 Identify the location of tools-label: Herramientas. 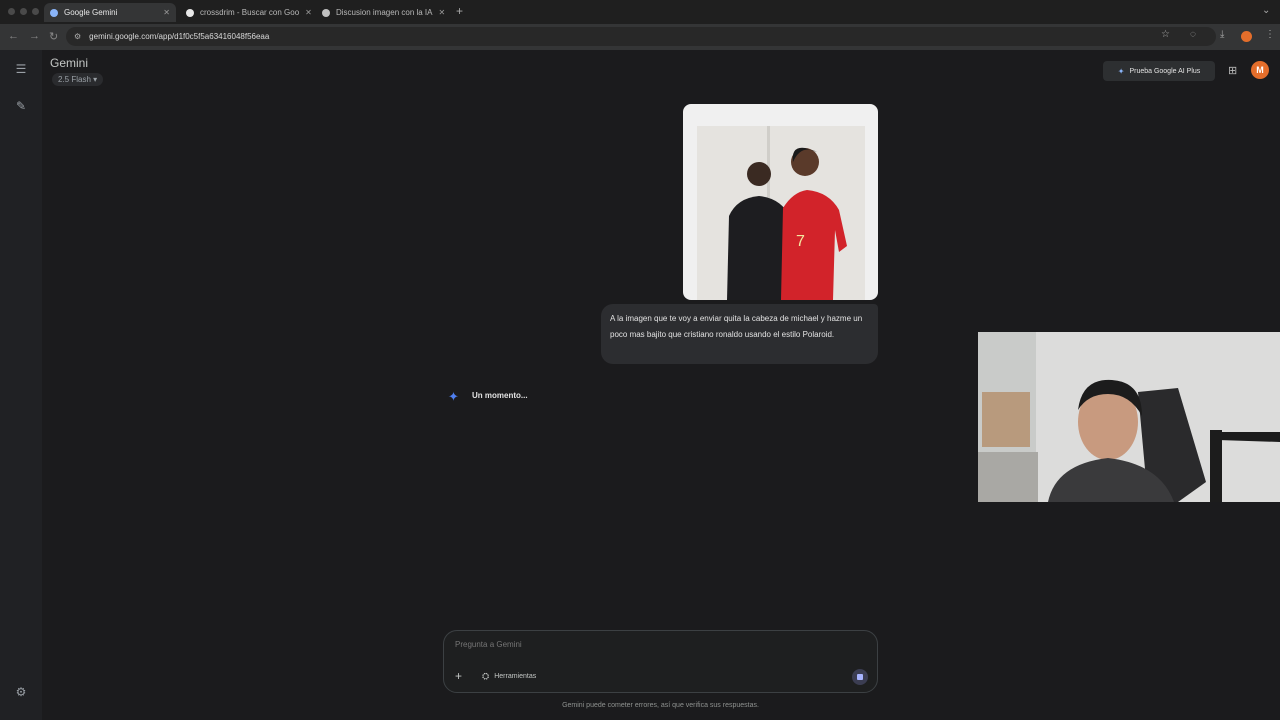
(515, 676).